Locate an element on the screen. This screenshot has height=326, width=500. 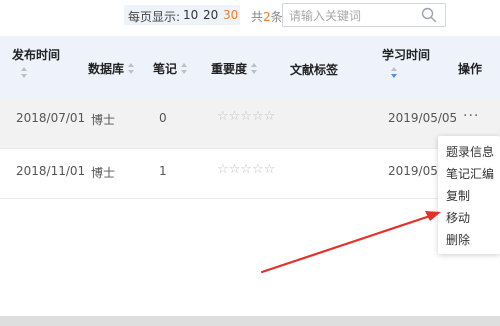
sort-publish-date-icon is located at coordinates (24, 72).